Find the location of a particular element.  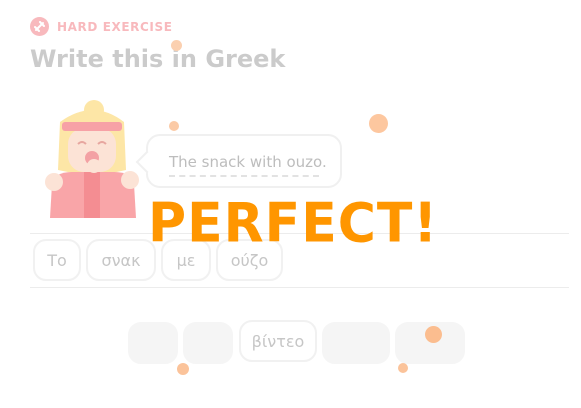

word-bank-tile-video: βίντεο is located at coordinates (278, 341).